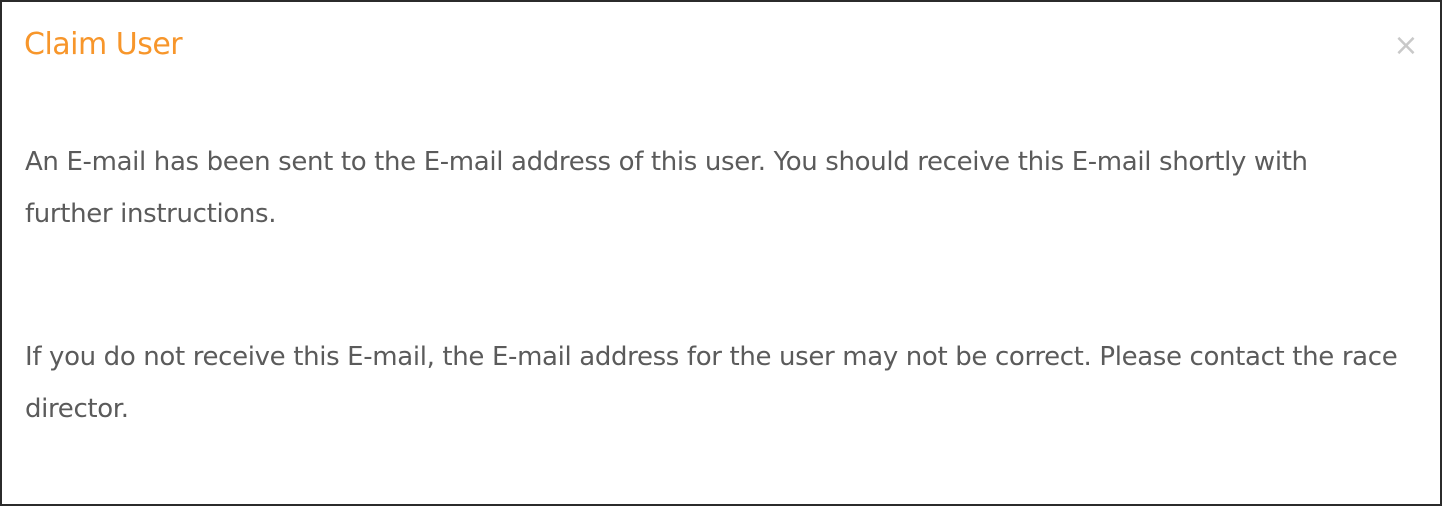  Describe the element at coordinates (103, 44) in the screenshot. I see `modal-title: Claim User` at that location.